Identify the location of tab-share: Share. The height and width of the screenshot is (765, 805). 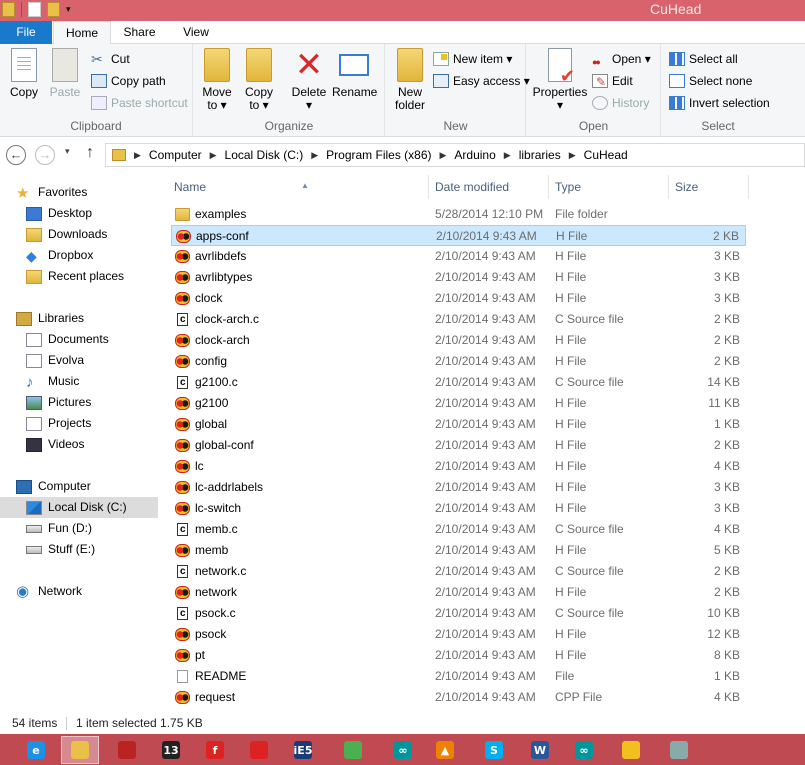
(139, 32).